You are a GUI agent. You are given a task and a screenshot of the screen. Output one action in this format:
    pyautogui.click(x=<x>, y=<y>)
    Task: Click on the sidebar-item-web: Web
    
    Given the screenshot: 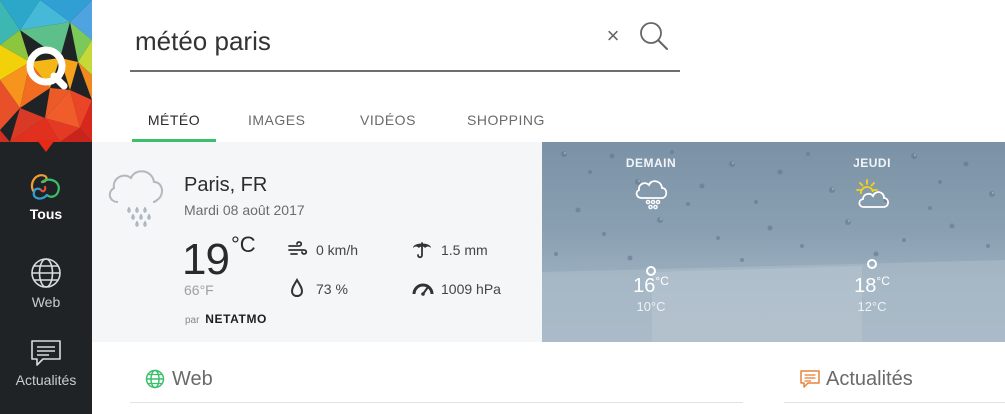 What is the action you would take?
    pyautogui.click(x=46, y=283)
    